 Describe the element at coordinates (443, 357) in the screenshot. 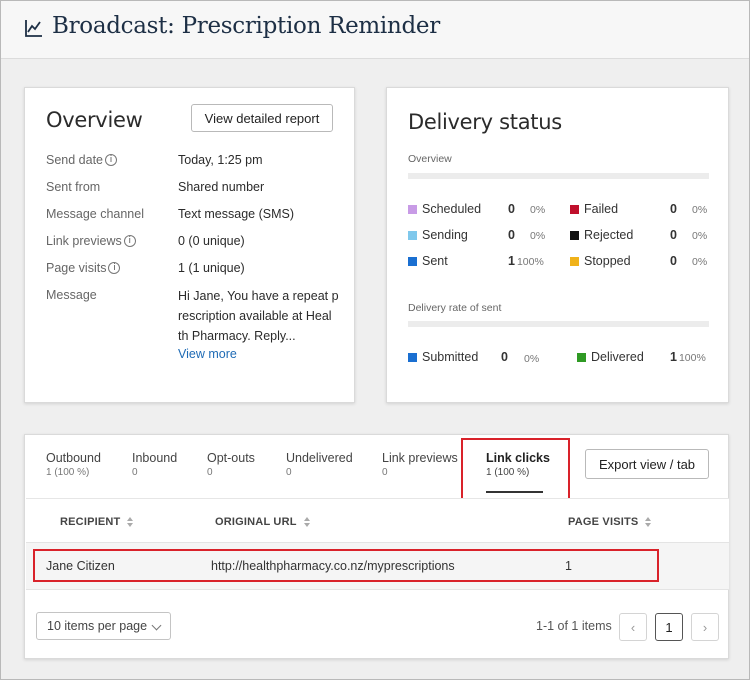

I see `status-submitted: Submitted` at that location.